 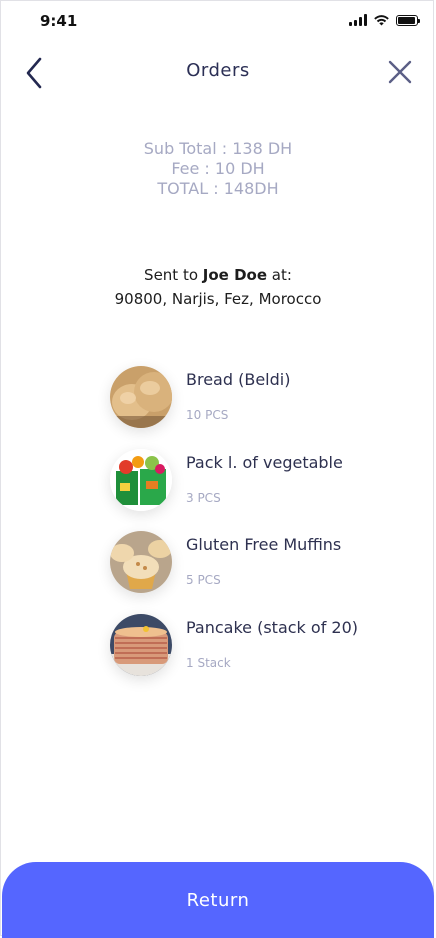 I want to click on close-button, so click(x=400, y=72).